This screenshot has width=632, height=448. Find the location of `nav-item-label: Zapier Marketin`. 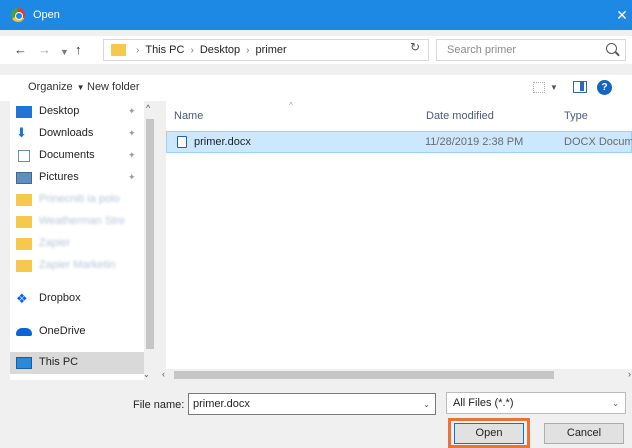

nav-item-label: Zapier Marketin is located at coordinates (77, 265).